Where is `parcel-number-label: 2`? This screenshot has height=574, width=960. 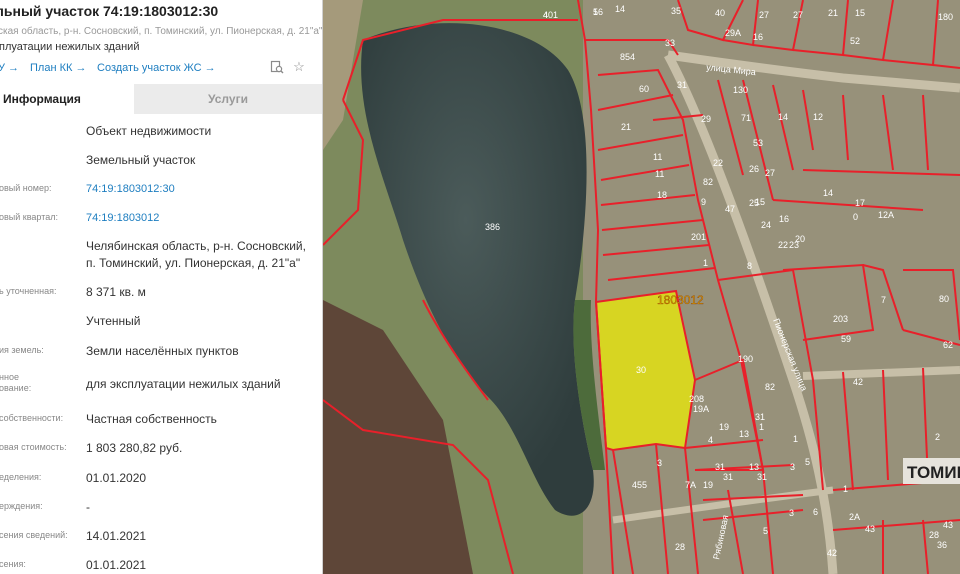 parcel-number-label: 2 is located at coordinates (937, 437).